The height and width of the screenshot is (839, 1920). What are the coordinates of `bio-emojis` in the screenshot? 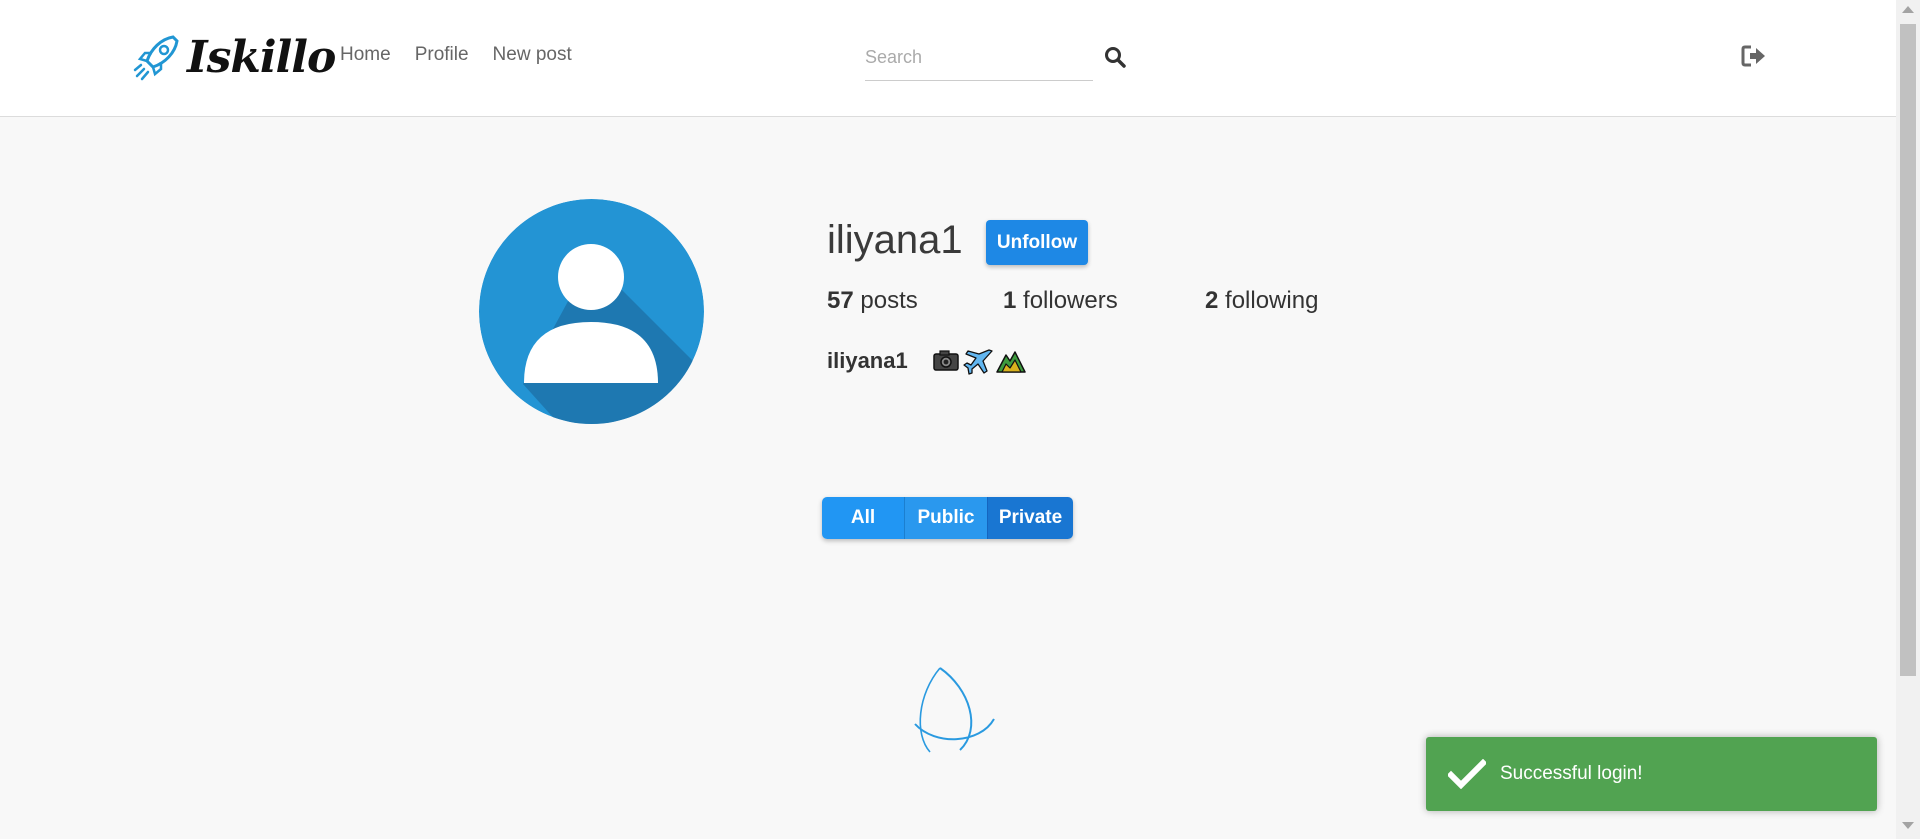 It's located at (979, 361).